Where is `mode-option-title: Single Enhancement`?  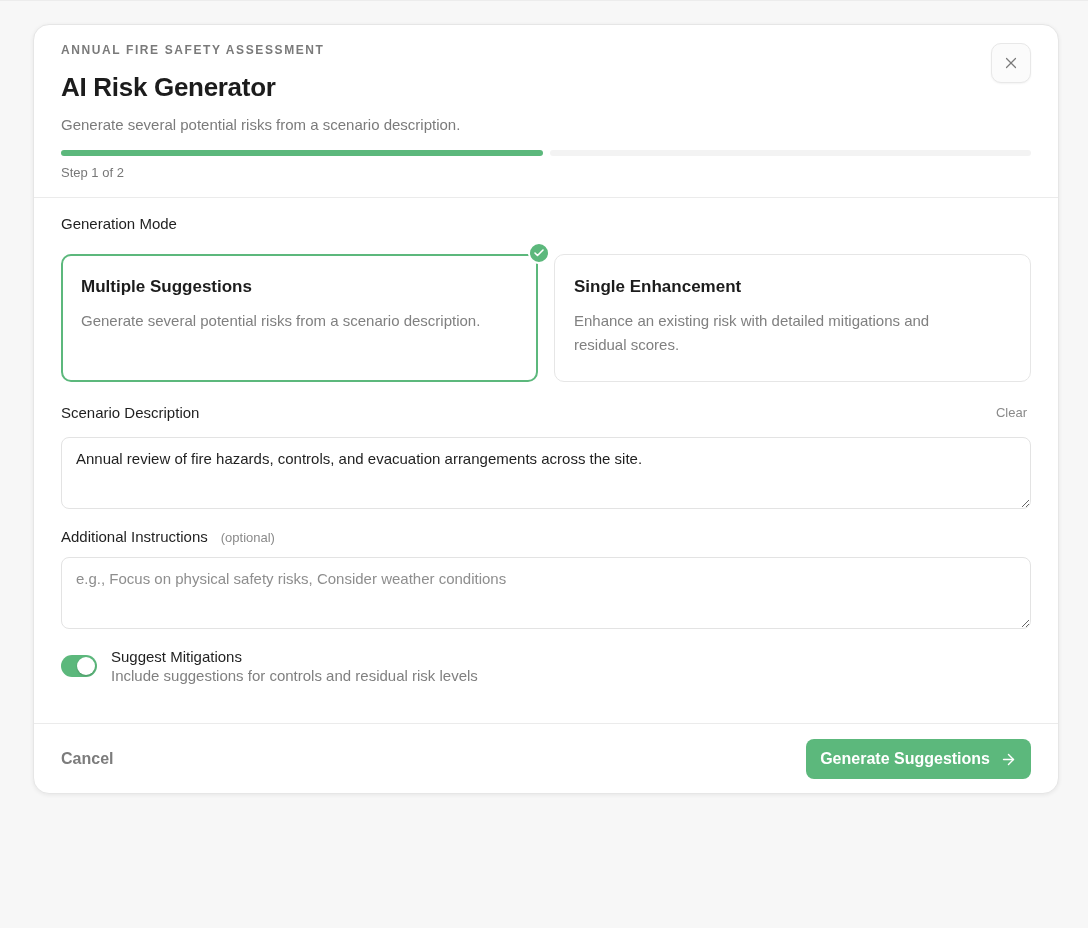 mode-option-title: Single Enhancement is located at coordinates (658, 287).